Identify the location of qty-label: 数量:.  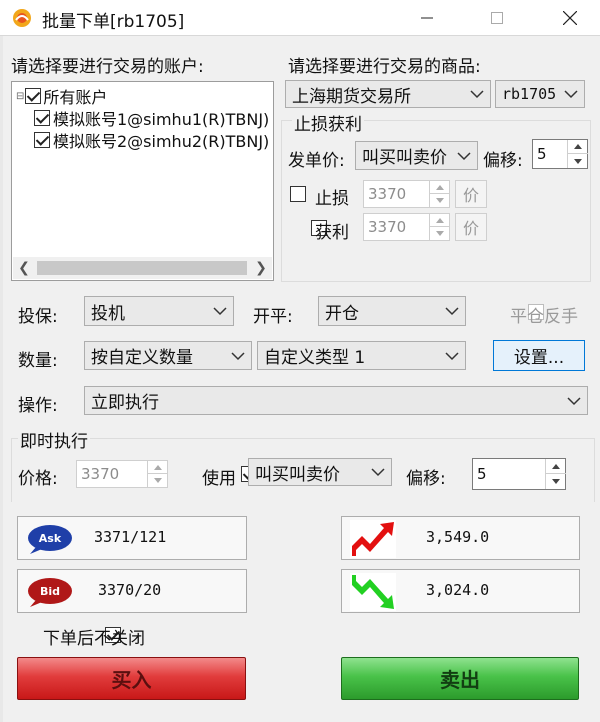
(38, 361).